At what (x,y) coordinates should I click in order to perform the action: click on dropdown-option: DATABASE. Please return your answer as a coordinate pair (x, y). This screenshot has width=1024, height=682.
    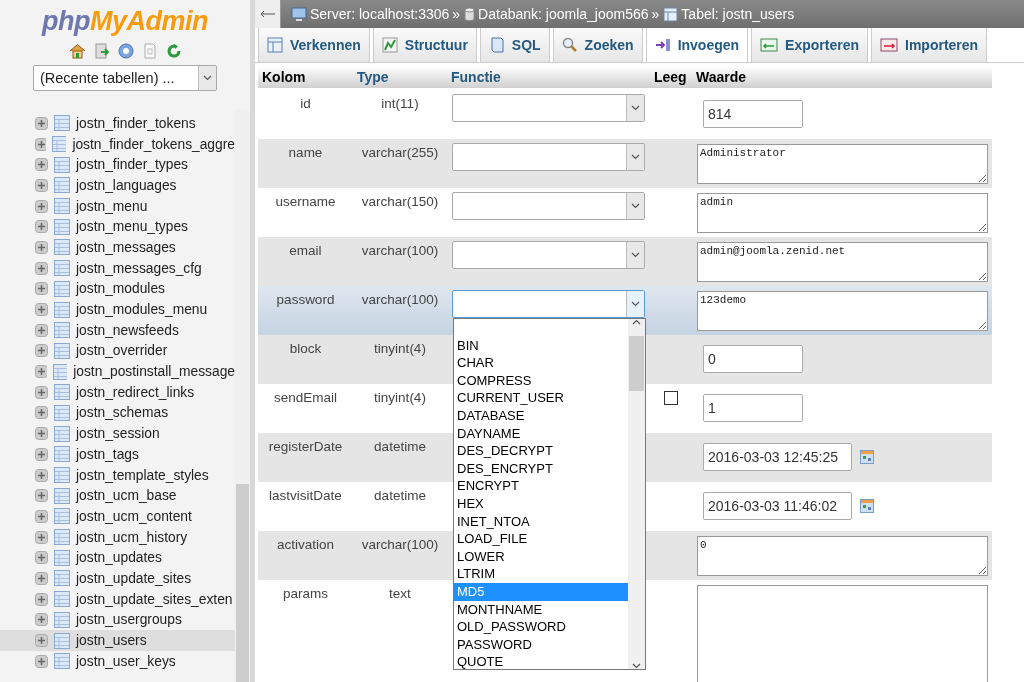
    Looking at the image, I should click on (541, 415).